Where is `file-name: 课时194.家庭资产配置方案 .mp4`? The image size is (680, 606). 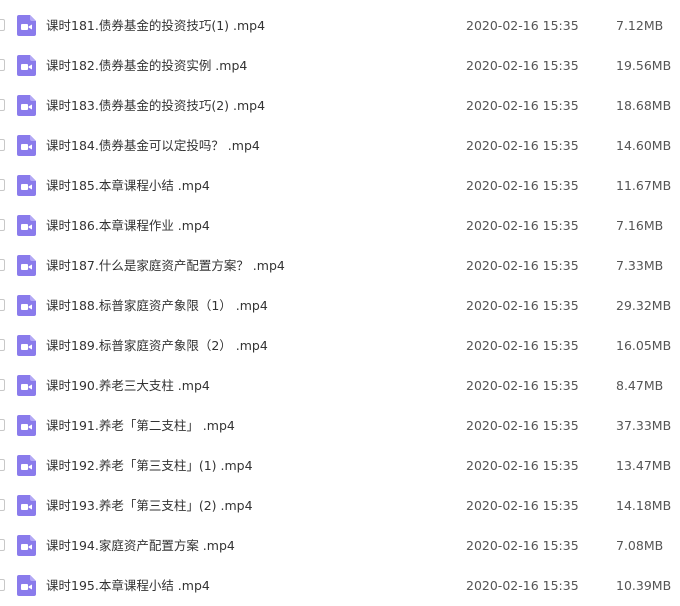
file-name: 课时194.家庭资产配置方案 .mp4 is located at coordinates (140, 546).